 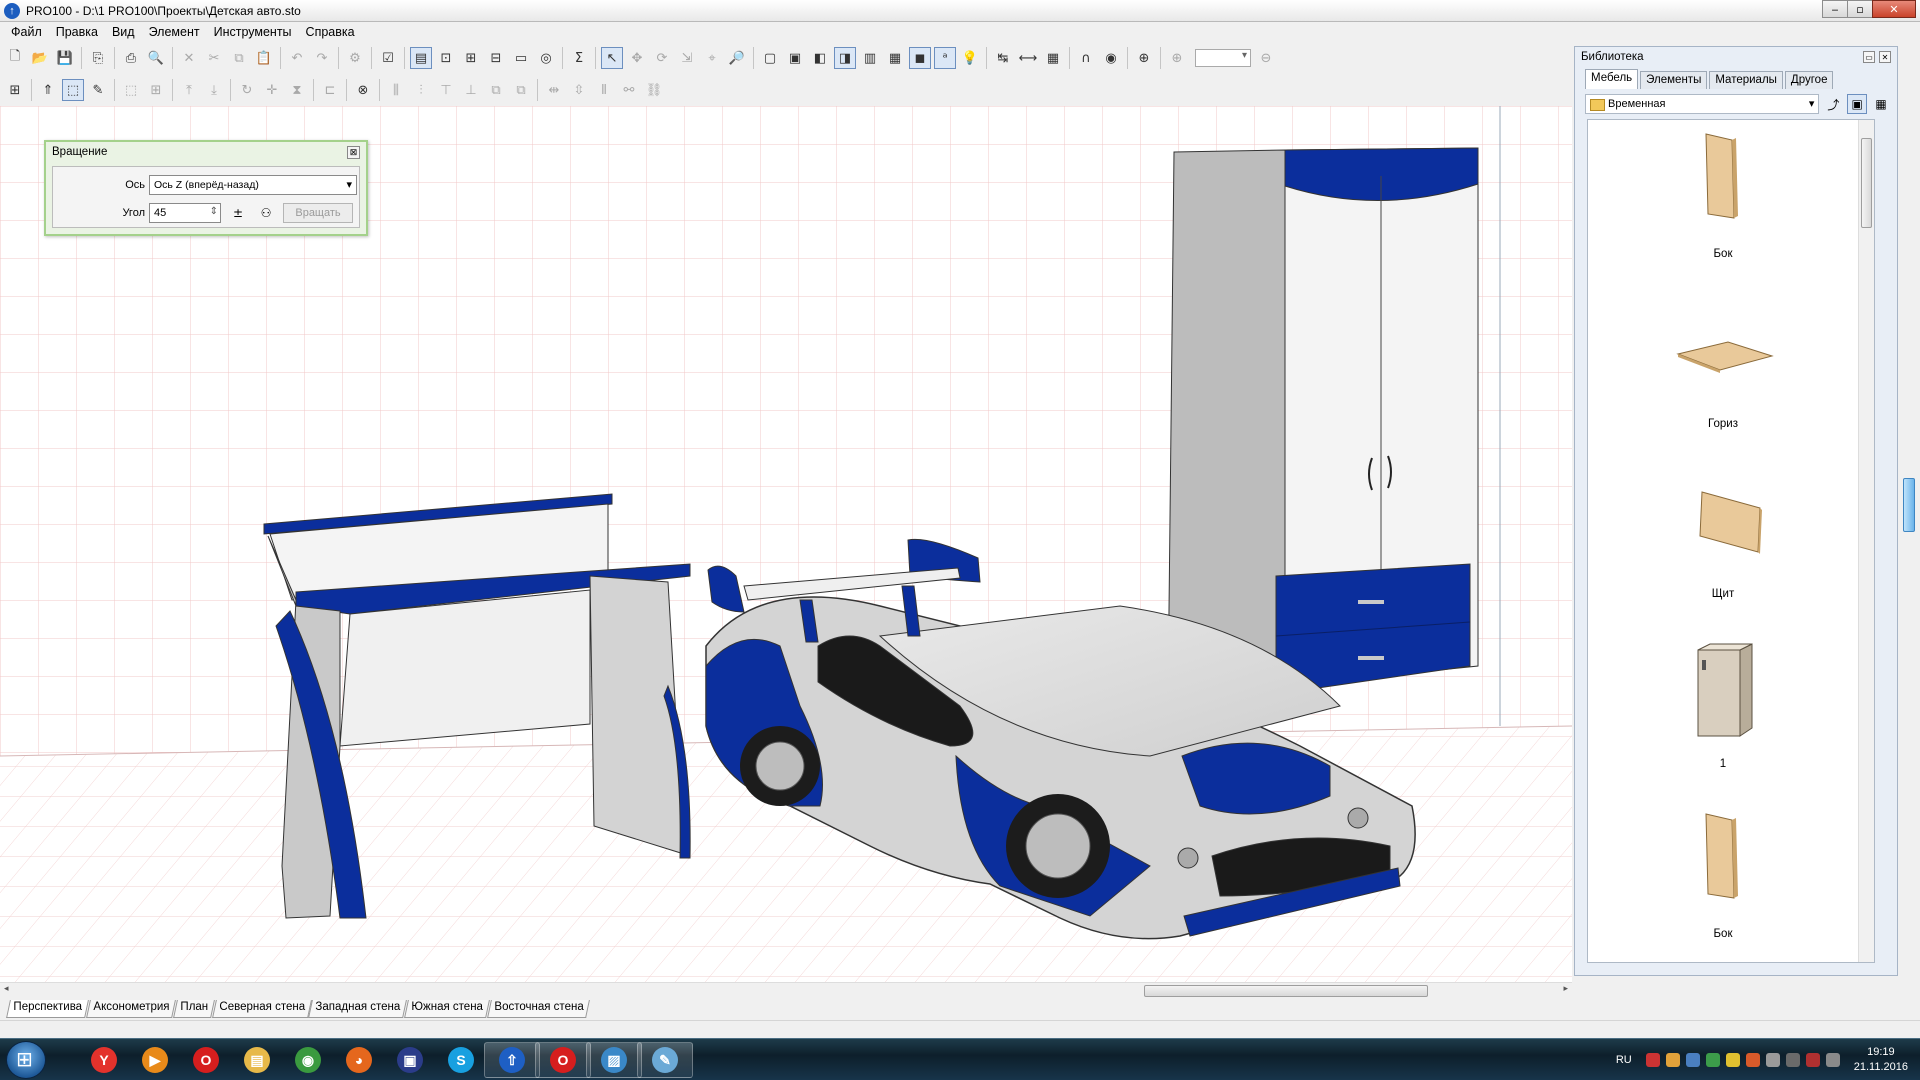 What do you see at coordinates (238, 213) in the screenshot?
I see `plus-minus-icon: ±` at bounding box center [238, 213].